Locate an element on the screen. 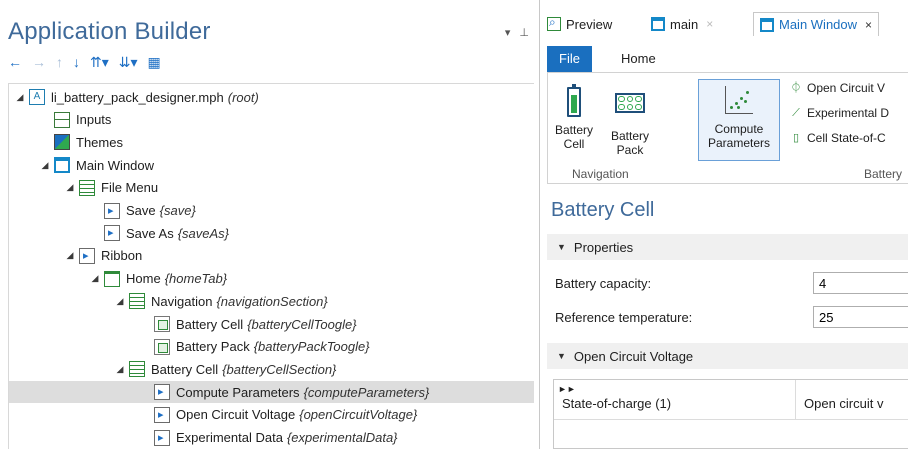 The height and width of the screenshot is (449, 908). tree-node-tag: {saveAs} is located at coordinates (203, 233).